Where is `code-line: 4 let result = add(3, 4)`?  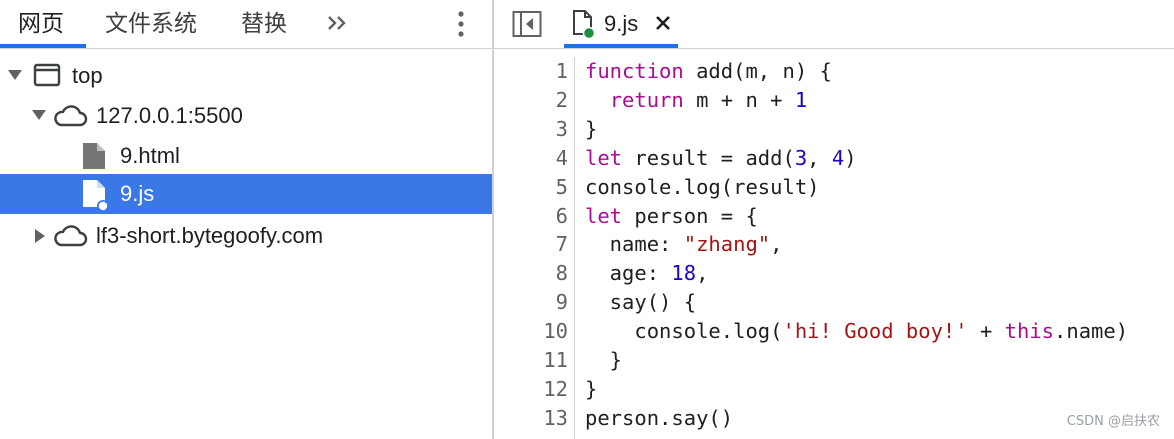 code-line: 4 let result = add(3, 4) is located at coordinates (834, 158).